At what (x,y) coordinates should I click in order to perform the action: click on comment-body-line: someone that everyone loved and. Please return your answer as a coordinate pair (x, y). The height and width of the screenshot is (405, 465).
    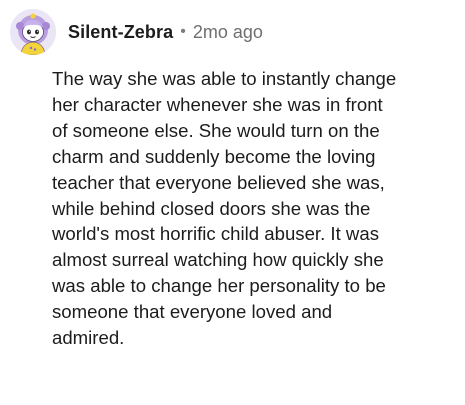
    Looking at the image, I should click on (192, 312).